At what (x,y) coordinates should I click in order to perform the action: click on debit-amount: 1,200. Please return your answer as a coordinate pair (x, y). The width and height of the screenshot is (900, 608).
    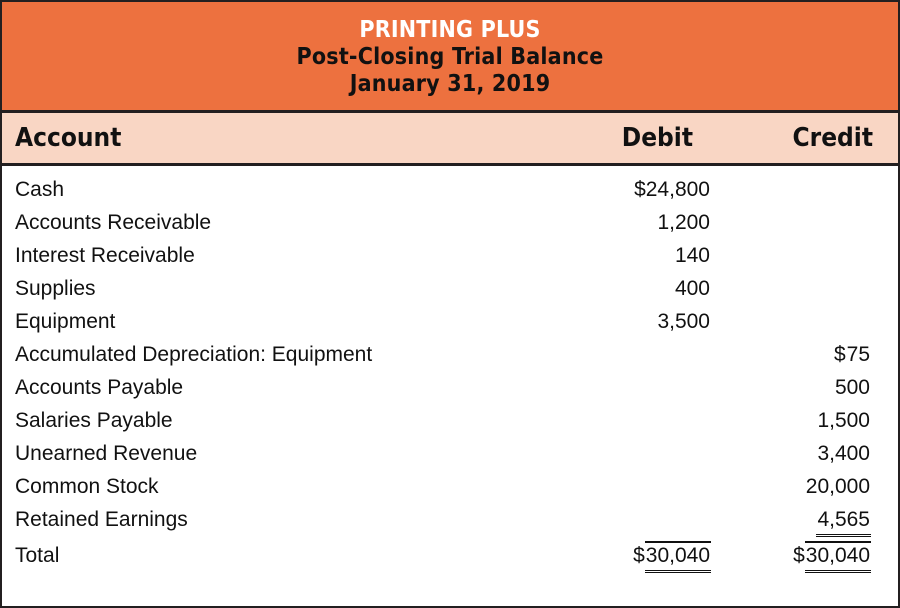
    Looking at the image, I should click on (596, 223).